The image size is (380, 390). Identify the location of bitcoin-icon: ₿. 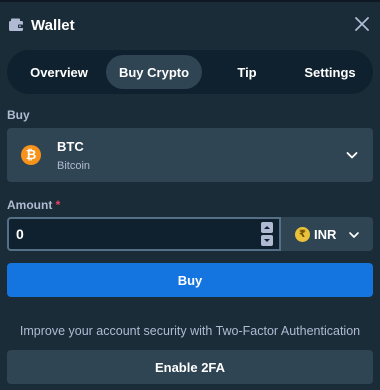
(31, 155).